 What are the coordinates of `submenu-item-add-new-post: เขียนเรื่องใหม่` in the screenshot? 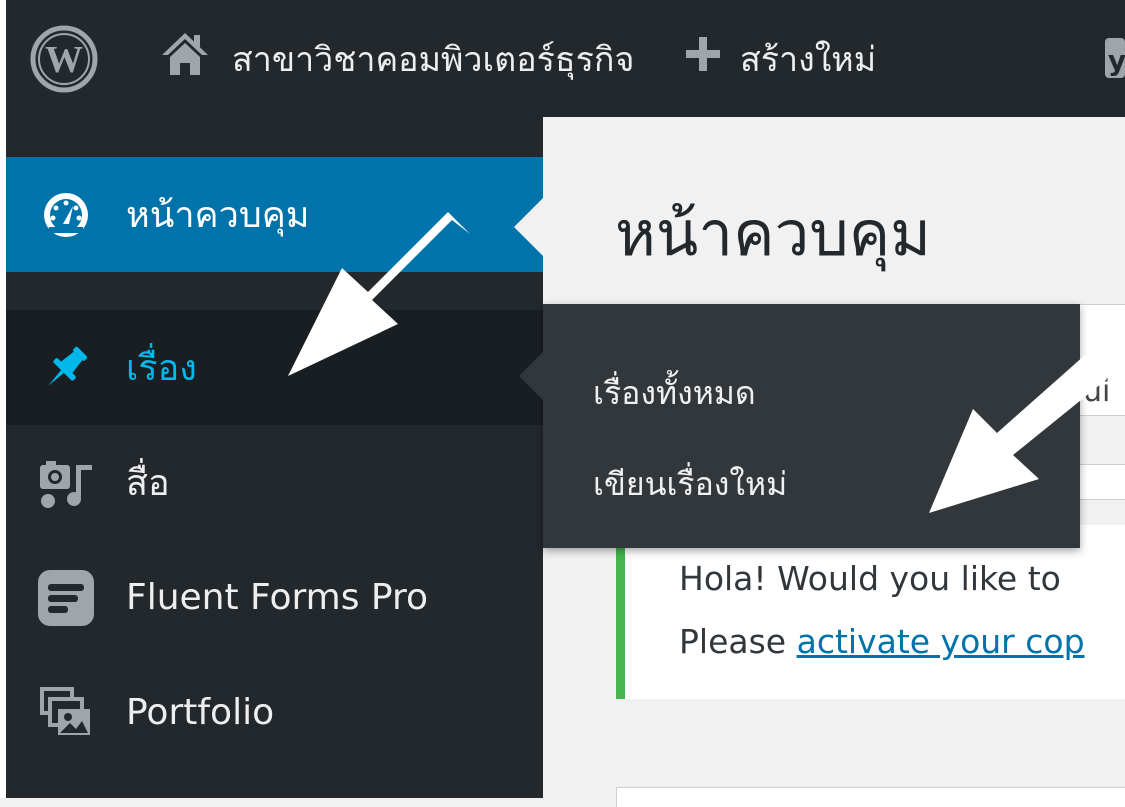 It's located at (690, 484).